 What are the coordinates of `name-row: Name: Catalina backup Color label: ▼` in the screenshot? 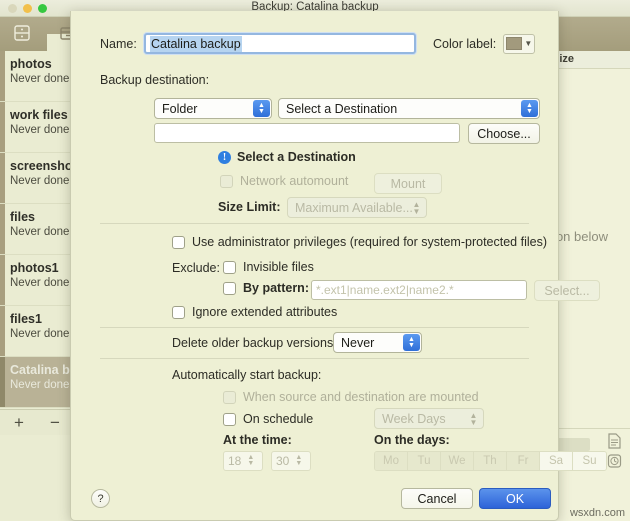 It's located at (320, 43).